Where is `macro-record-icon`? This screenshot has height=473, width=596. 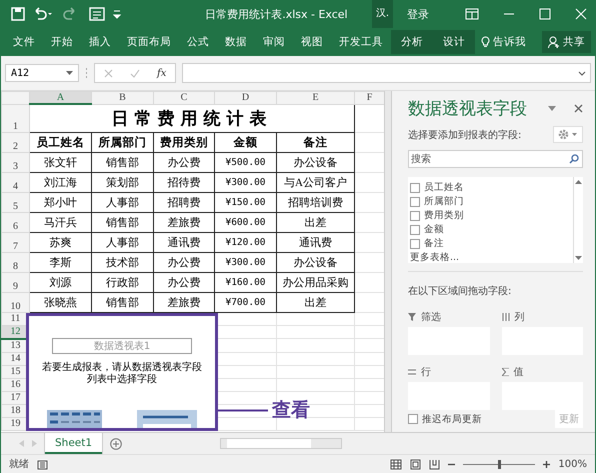
macro-record-icon is located at coordinates (42, 464).